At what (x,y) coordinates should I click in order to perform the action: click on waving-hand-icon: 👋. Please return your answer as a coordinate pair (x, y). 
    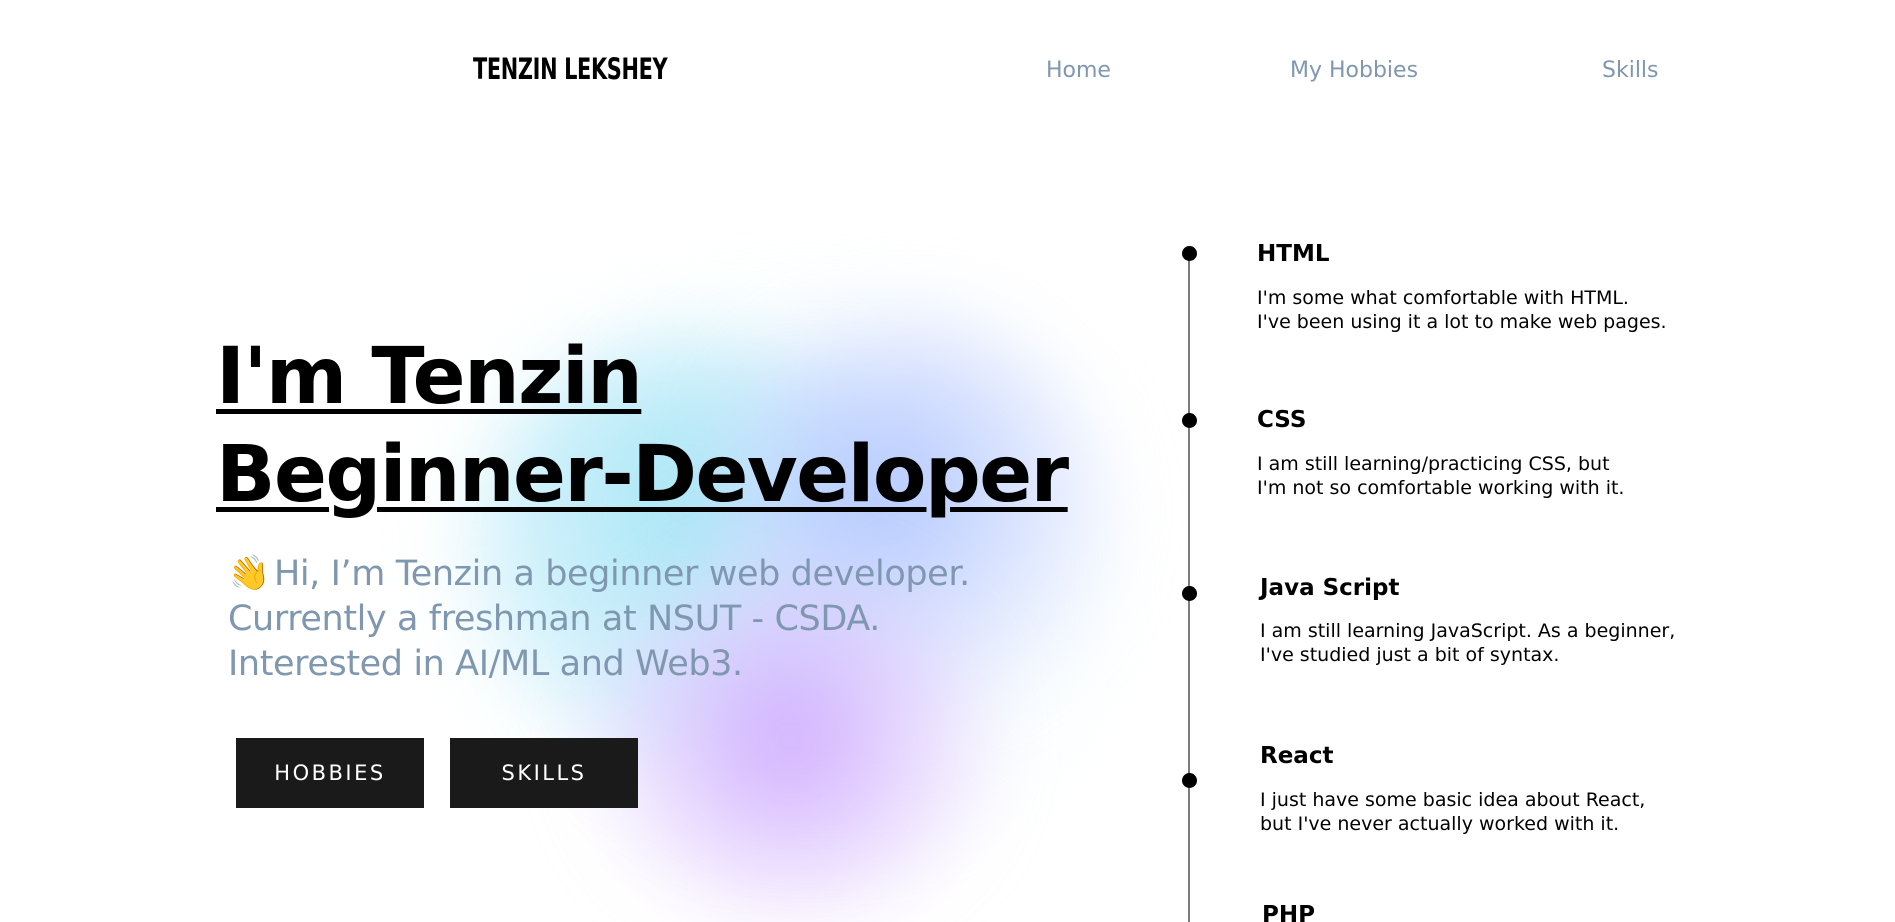
    Looking at the image, I should click on (249, 574).